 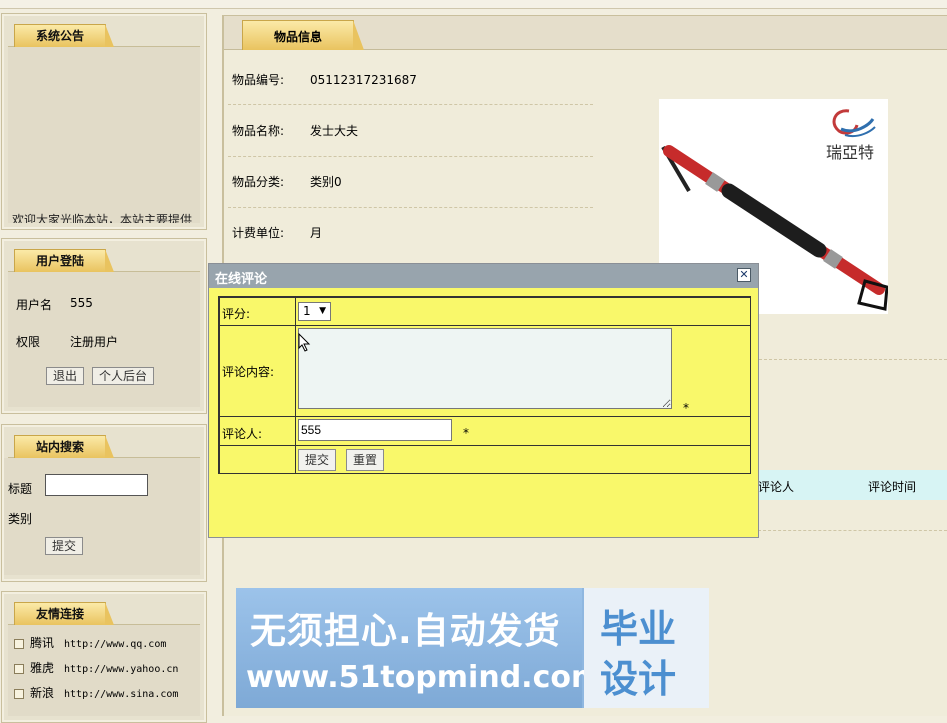 I want to click on banner-right1: 毕业, so click(x=638, y=629).